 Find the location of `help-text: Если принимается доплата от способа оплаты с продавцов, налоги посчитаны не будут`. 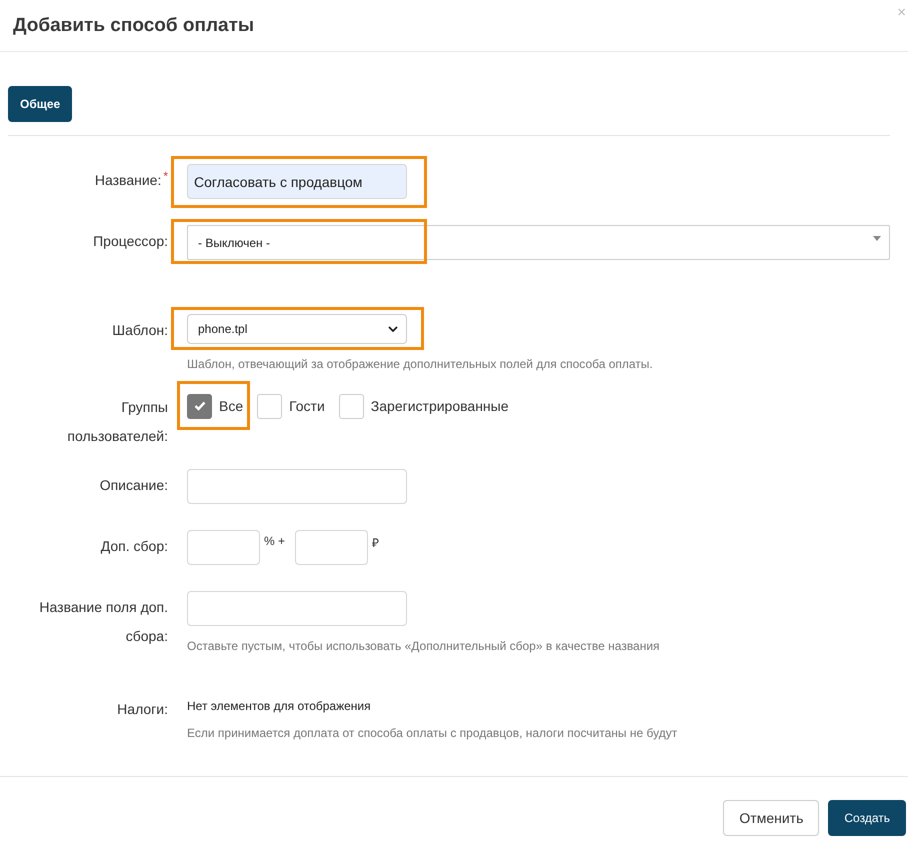

help-text: Если принимается доплата от способа оплаты с продавцов, налоги посчитаны не будут is located at coordinates (432, 733).